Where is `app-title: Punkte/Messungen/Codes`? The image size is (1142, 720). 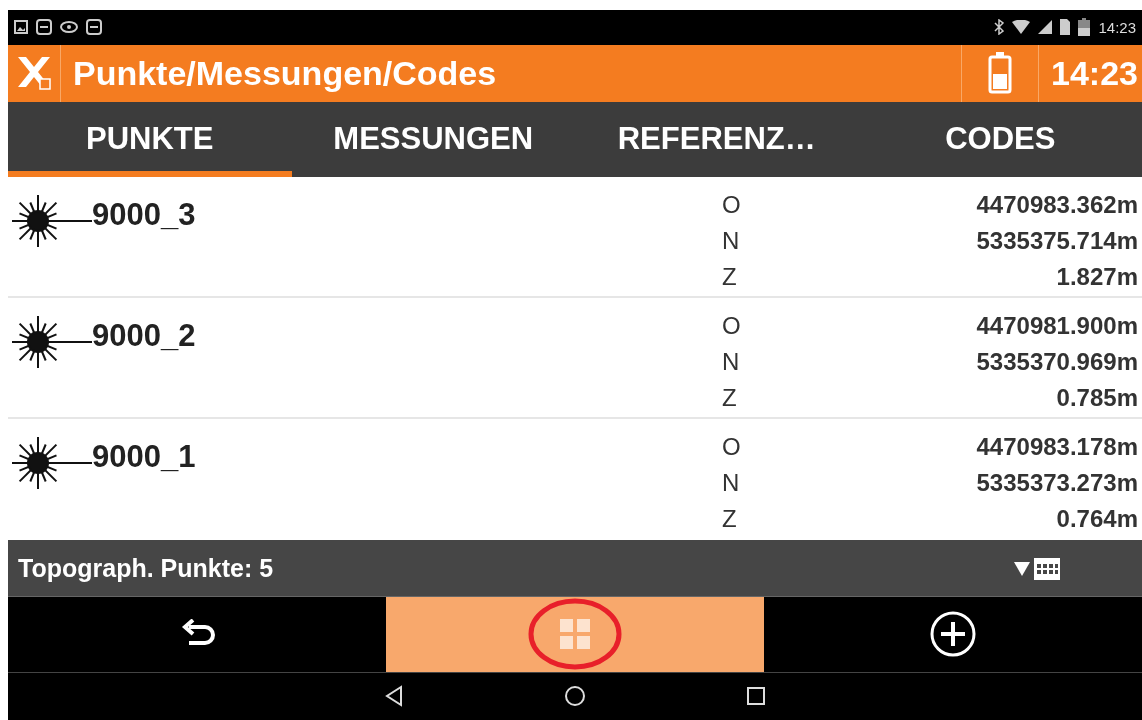 app-title: Punkte/Messungen/Codes is located at coordinates (285, 73).